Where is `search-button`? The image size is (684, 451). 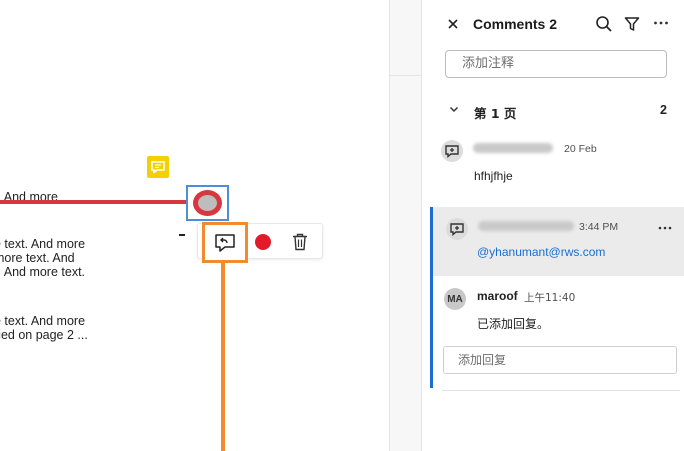 search-button is located at coordinates (604, 24).